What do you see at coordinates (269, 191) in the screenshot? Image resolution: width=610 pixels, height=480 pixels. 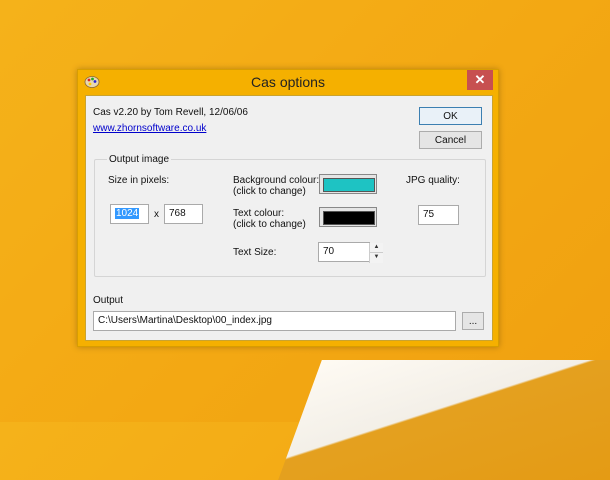 I see `background-colour-hint: (click to change)` at bounding box center [269, 191].